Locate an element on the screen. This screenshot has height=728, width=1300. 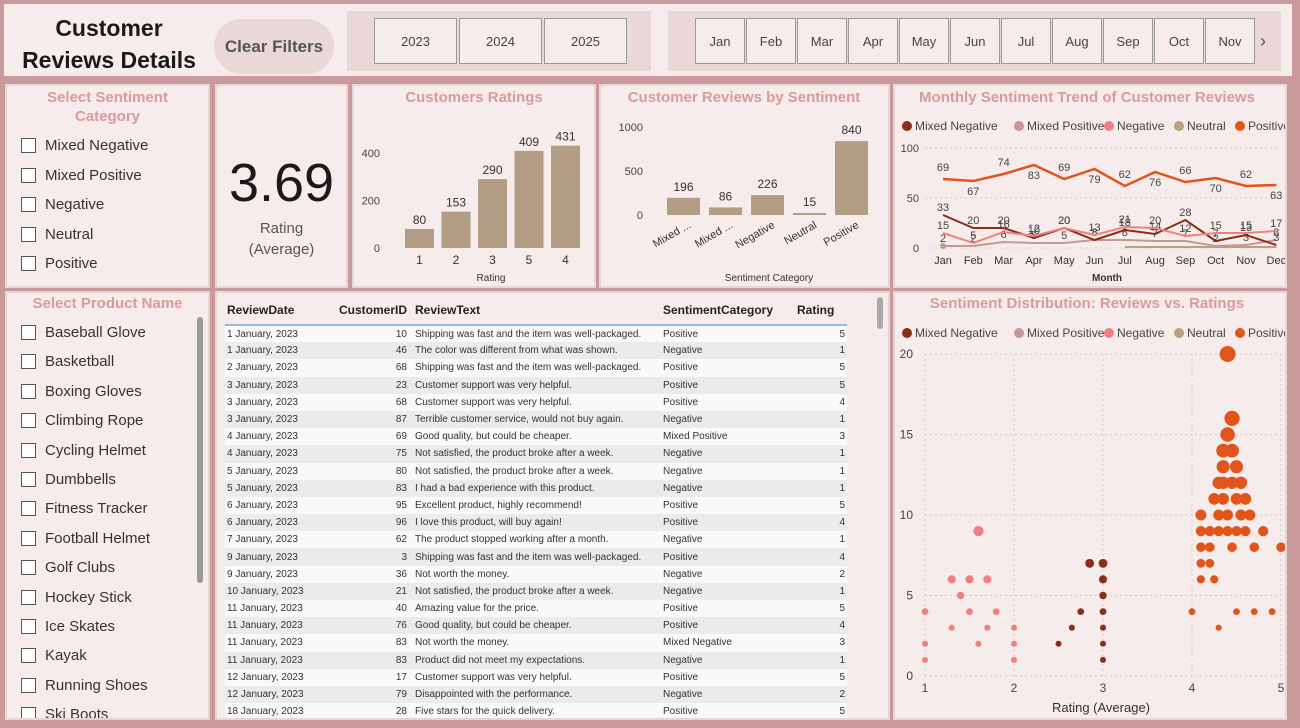
product-option: Ice Skates is located at coordinates (68, 626).